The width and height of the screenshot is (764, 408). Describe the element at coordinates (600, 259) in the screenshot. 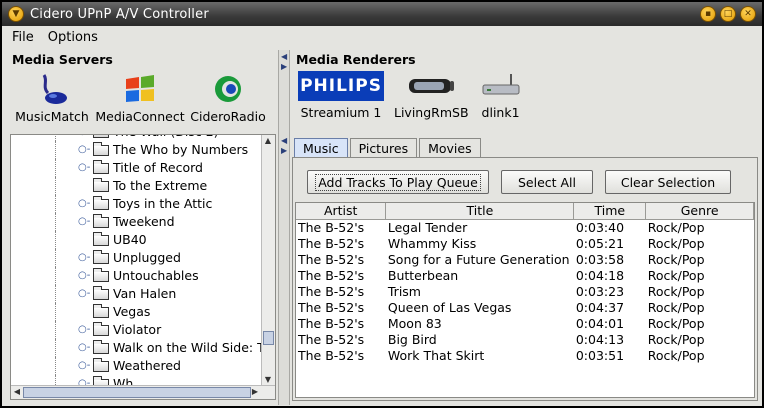

I see `table-cell-time: 0:03:58` at that location.